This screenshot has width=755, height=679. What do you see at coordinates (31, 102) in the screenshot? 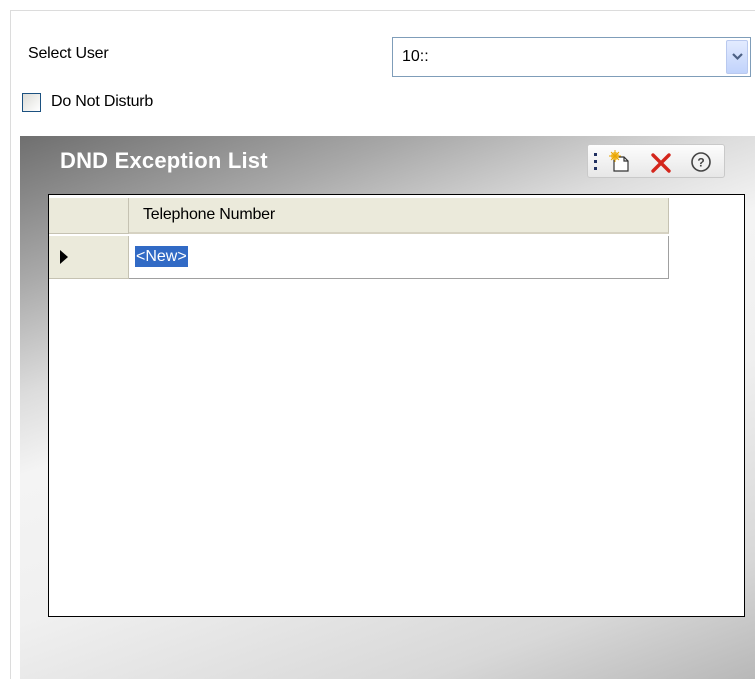
I see `do-not-disturb-checkbox` at bounding box center [31, 102].